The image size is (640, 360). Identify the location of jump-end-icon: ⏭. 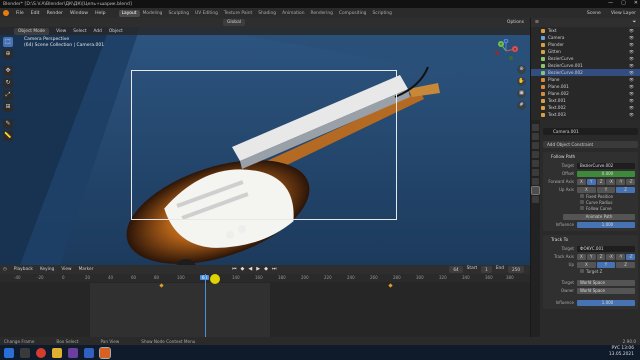
(274, 269).